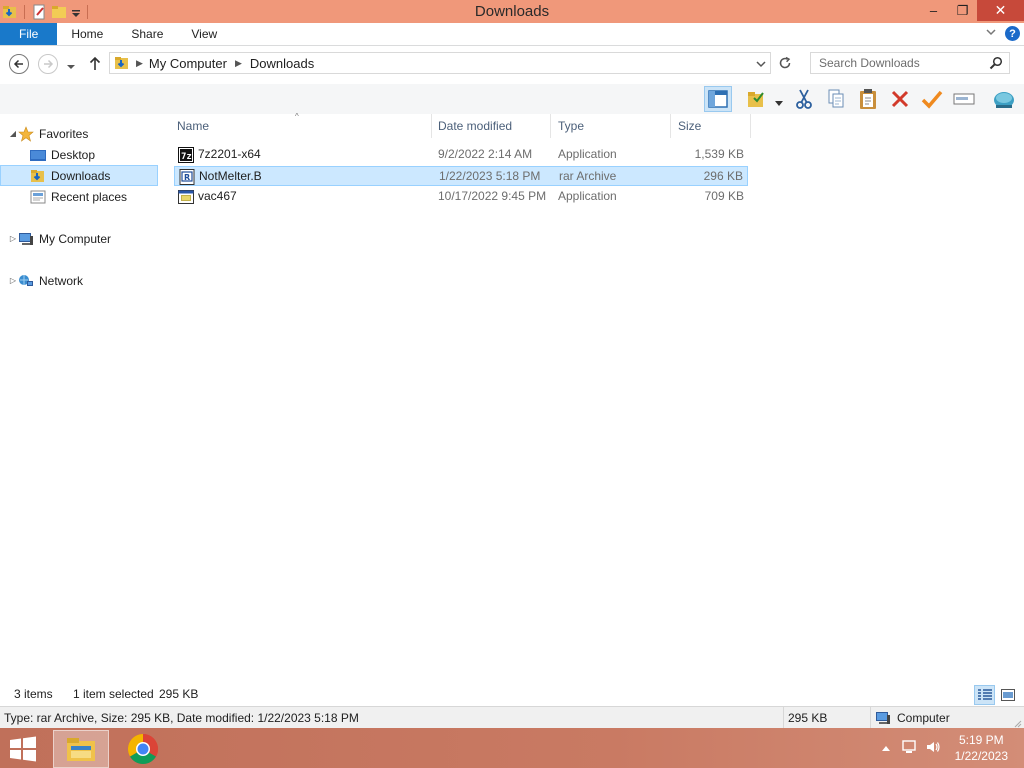  I want to click on application-icon, so click(186, 197).